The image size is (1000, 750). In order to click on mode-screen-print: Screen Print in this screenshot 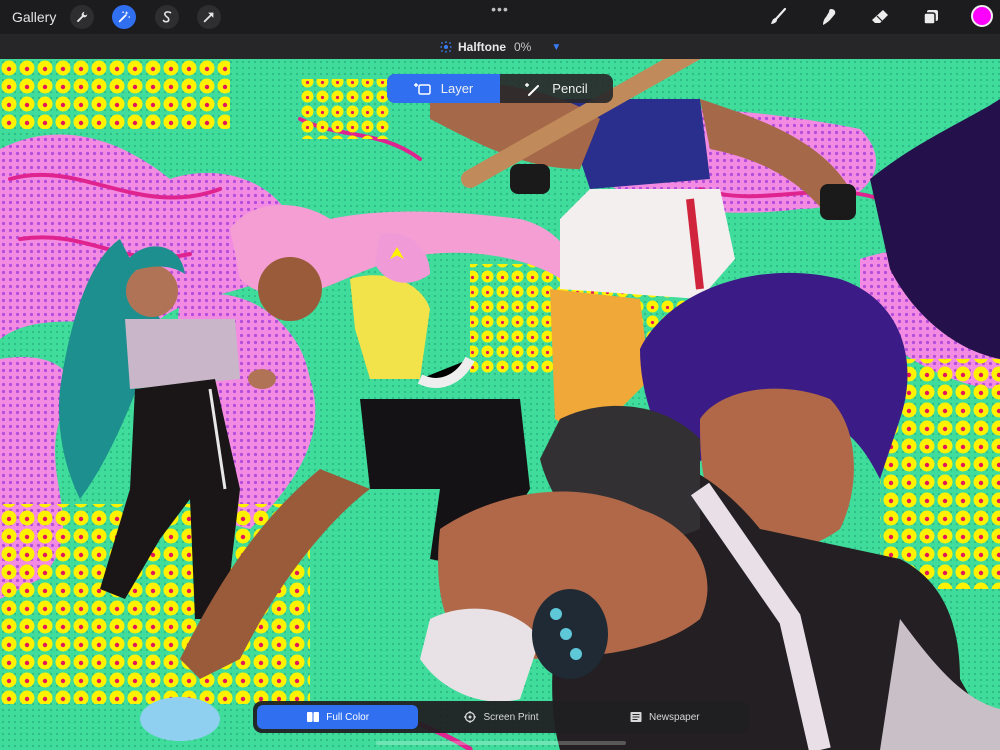, I will do `click(500, 717)`.